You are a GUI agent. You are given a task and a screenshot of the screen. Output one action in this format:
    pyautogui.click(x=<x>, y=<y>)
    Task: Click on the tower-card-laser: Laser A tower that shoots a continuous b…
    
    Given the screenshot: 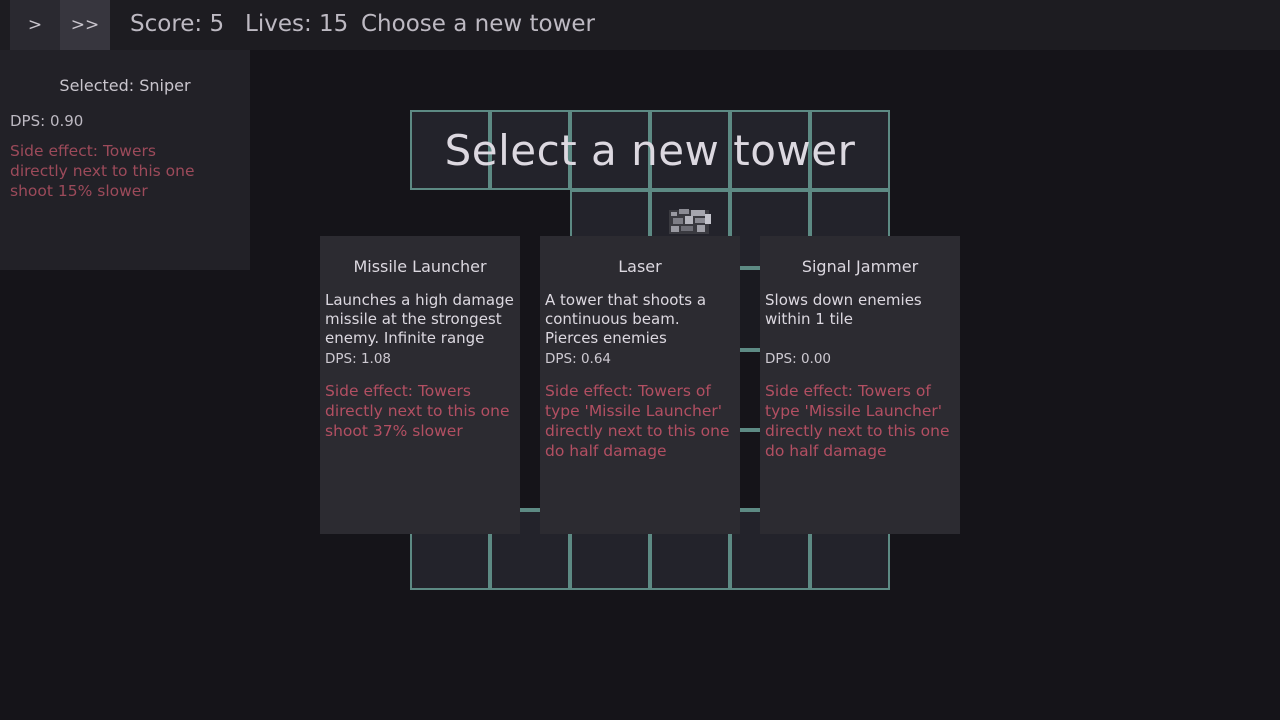 What is the action you would take?
    pyautogui.click(x=640, y=385)
    